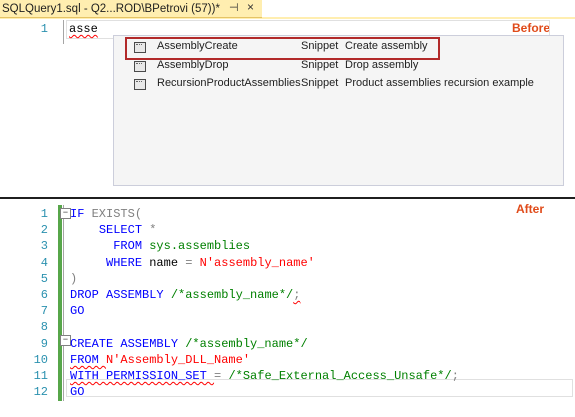 This screenshot has width=575, height=417. I want to click on code-line: WHERE name = N'assembly_name', so click(192, 263).